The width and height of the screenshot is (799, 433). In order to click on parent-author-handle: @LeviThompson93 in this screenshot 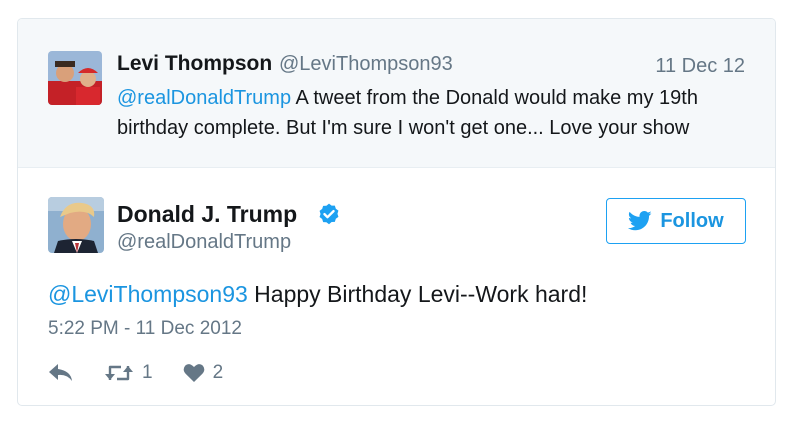, I will do `click(366, 64)`.